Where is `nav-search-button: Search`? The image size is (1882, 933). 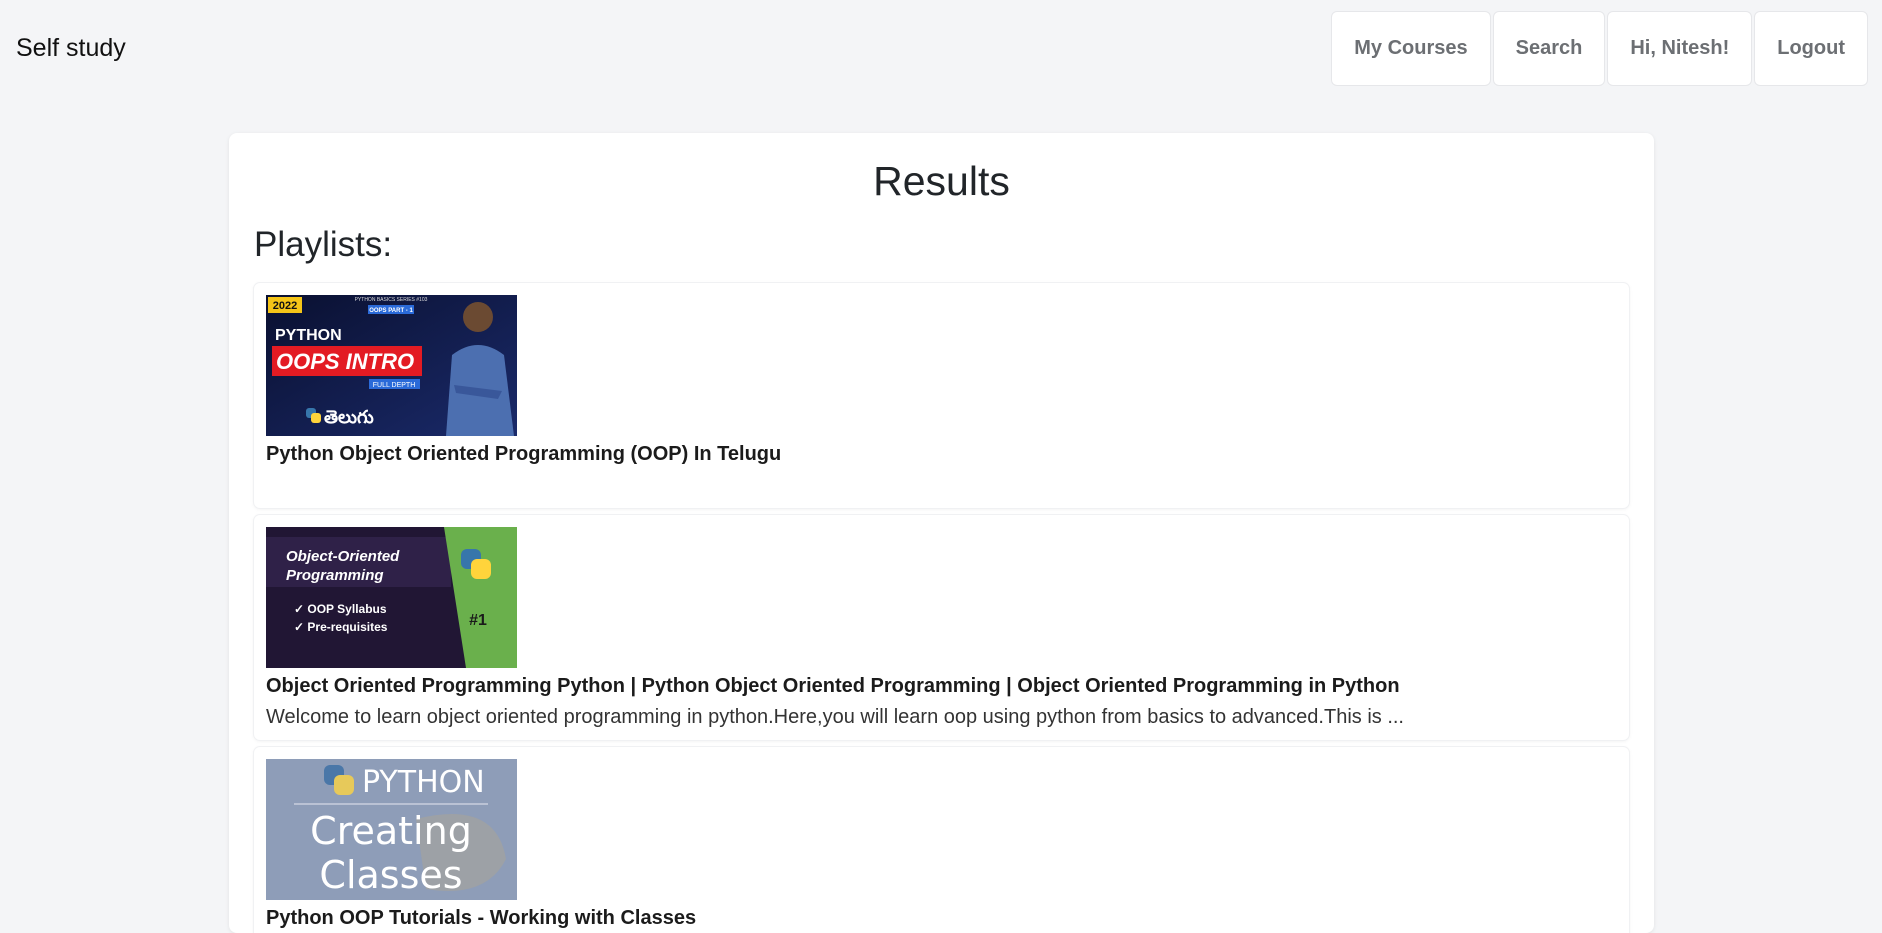
nav-search-button: Search is located at coordinates (1549, 48).